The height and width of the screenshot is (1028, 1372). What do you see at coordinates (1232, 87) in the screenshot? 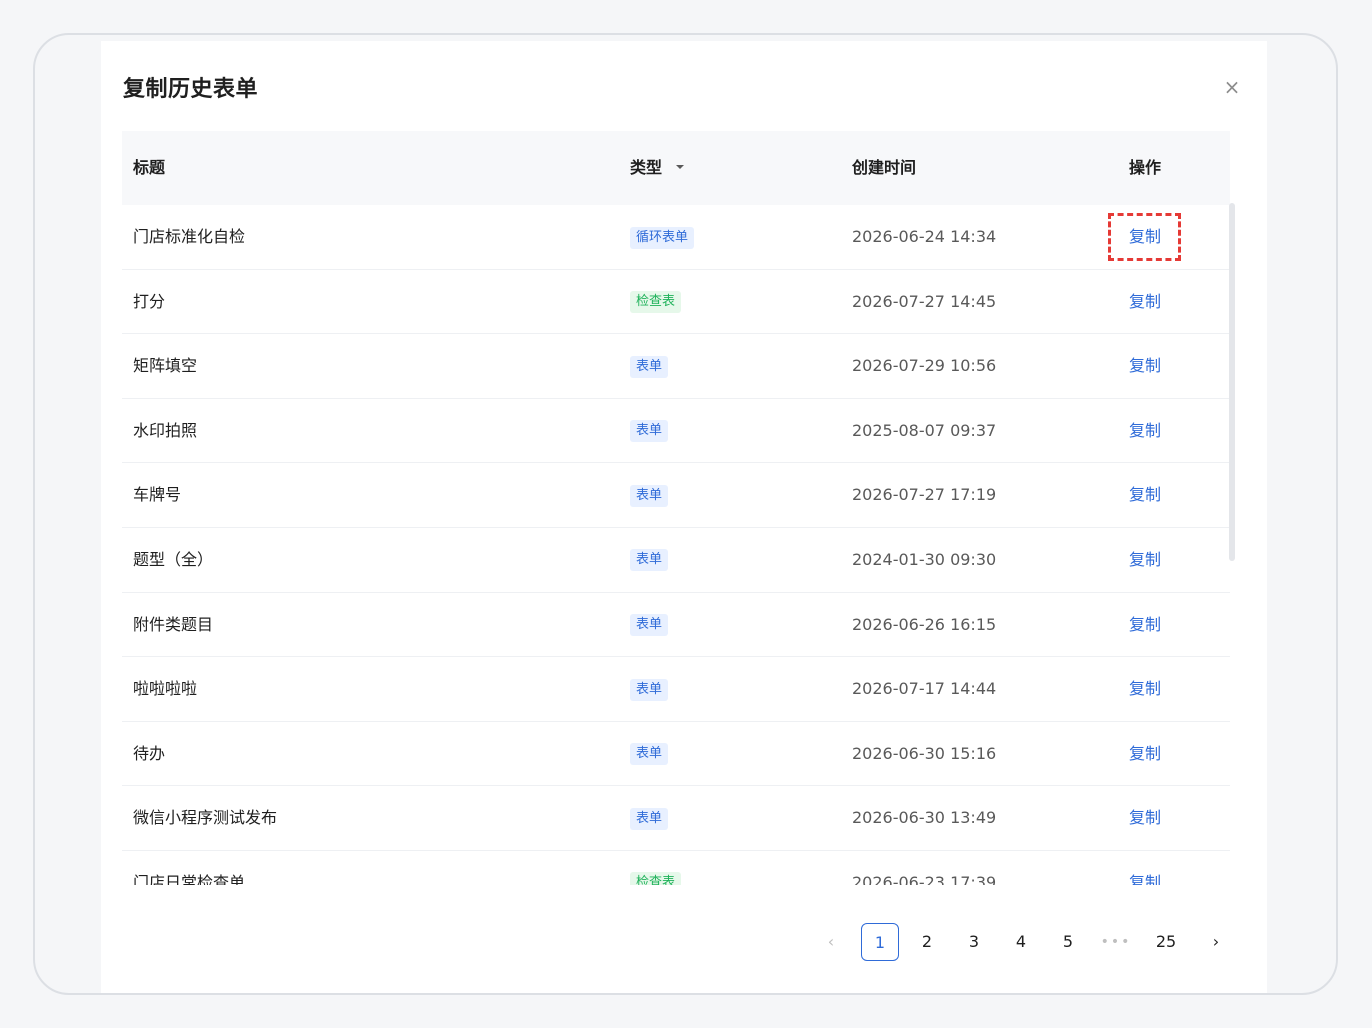
I see `close-icon: ×` at bounding box center [1232, 87].